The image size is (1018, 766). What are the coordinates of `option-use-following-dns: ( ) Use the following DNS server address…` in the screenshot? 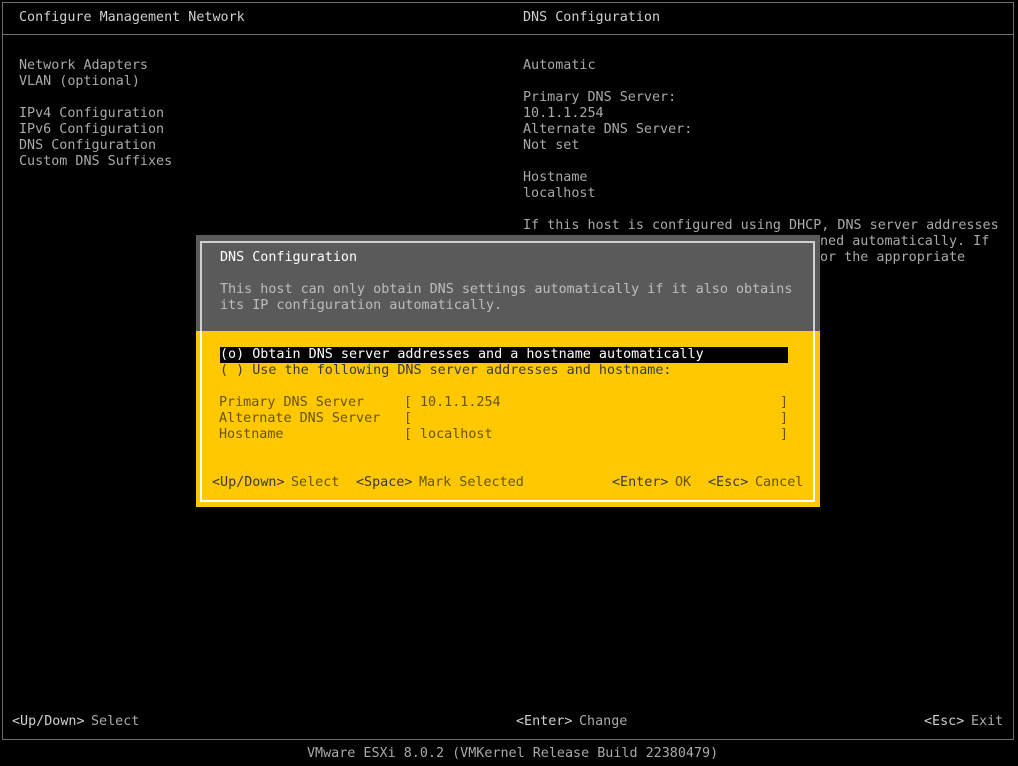 It's located at (445, 371).